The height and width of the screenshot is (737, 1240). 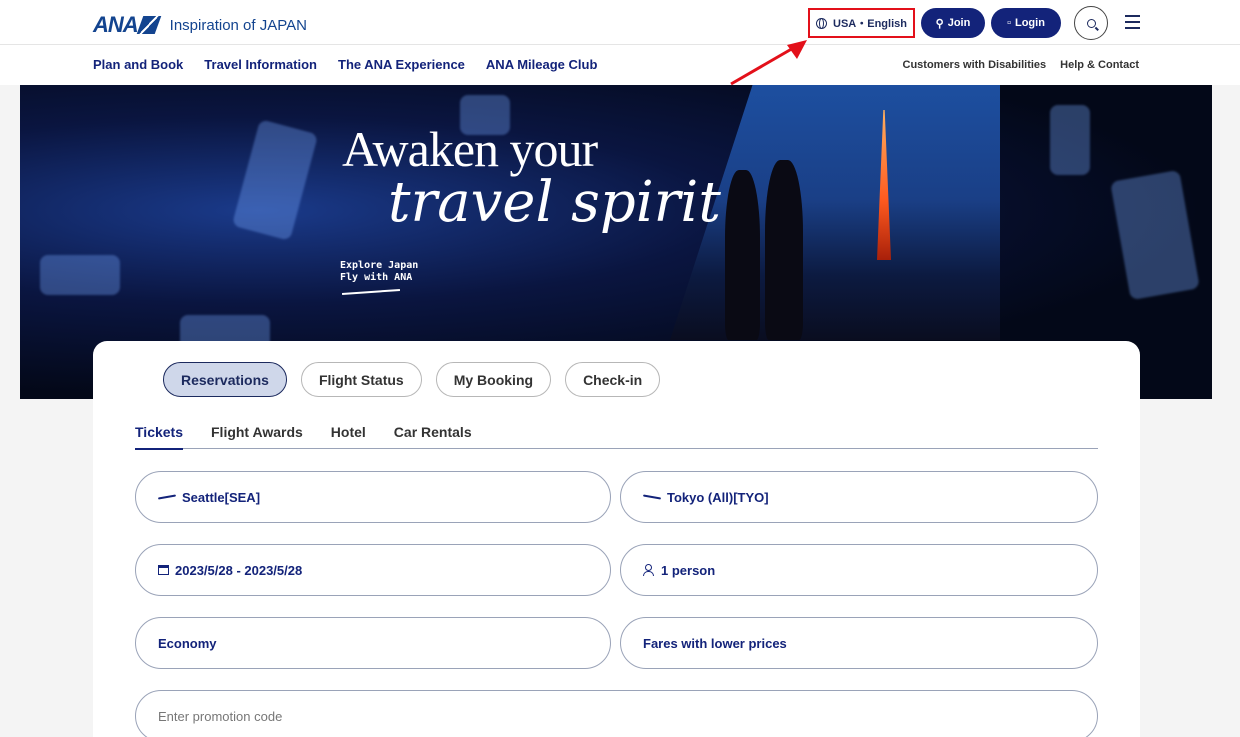 What do you see at coordinates (116, 24) in the screenshot?
I see `logo-wordmark: ANA` at bounding box center [116, 24].